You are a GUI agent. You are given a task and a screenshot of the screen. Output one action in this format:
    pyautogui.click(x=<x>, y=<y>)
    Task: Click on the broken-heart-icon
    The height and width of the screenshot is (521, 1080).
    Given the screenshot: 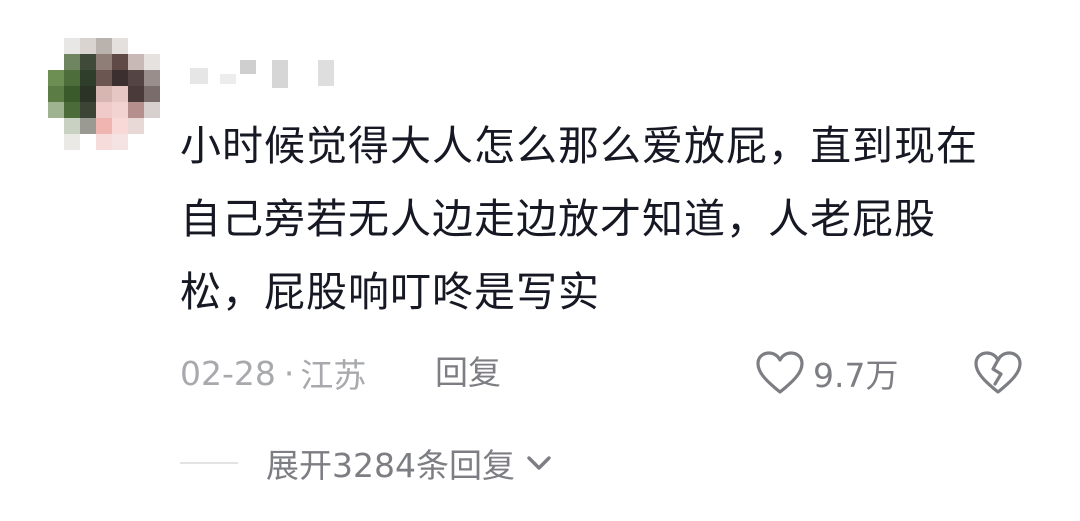 What is the action you would take?
    pyautogui.click(x=998, y=372)
    